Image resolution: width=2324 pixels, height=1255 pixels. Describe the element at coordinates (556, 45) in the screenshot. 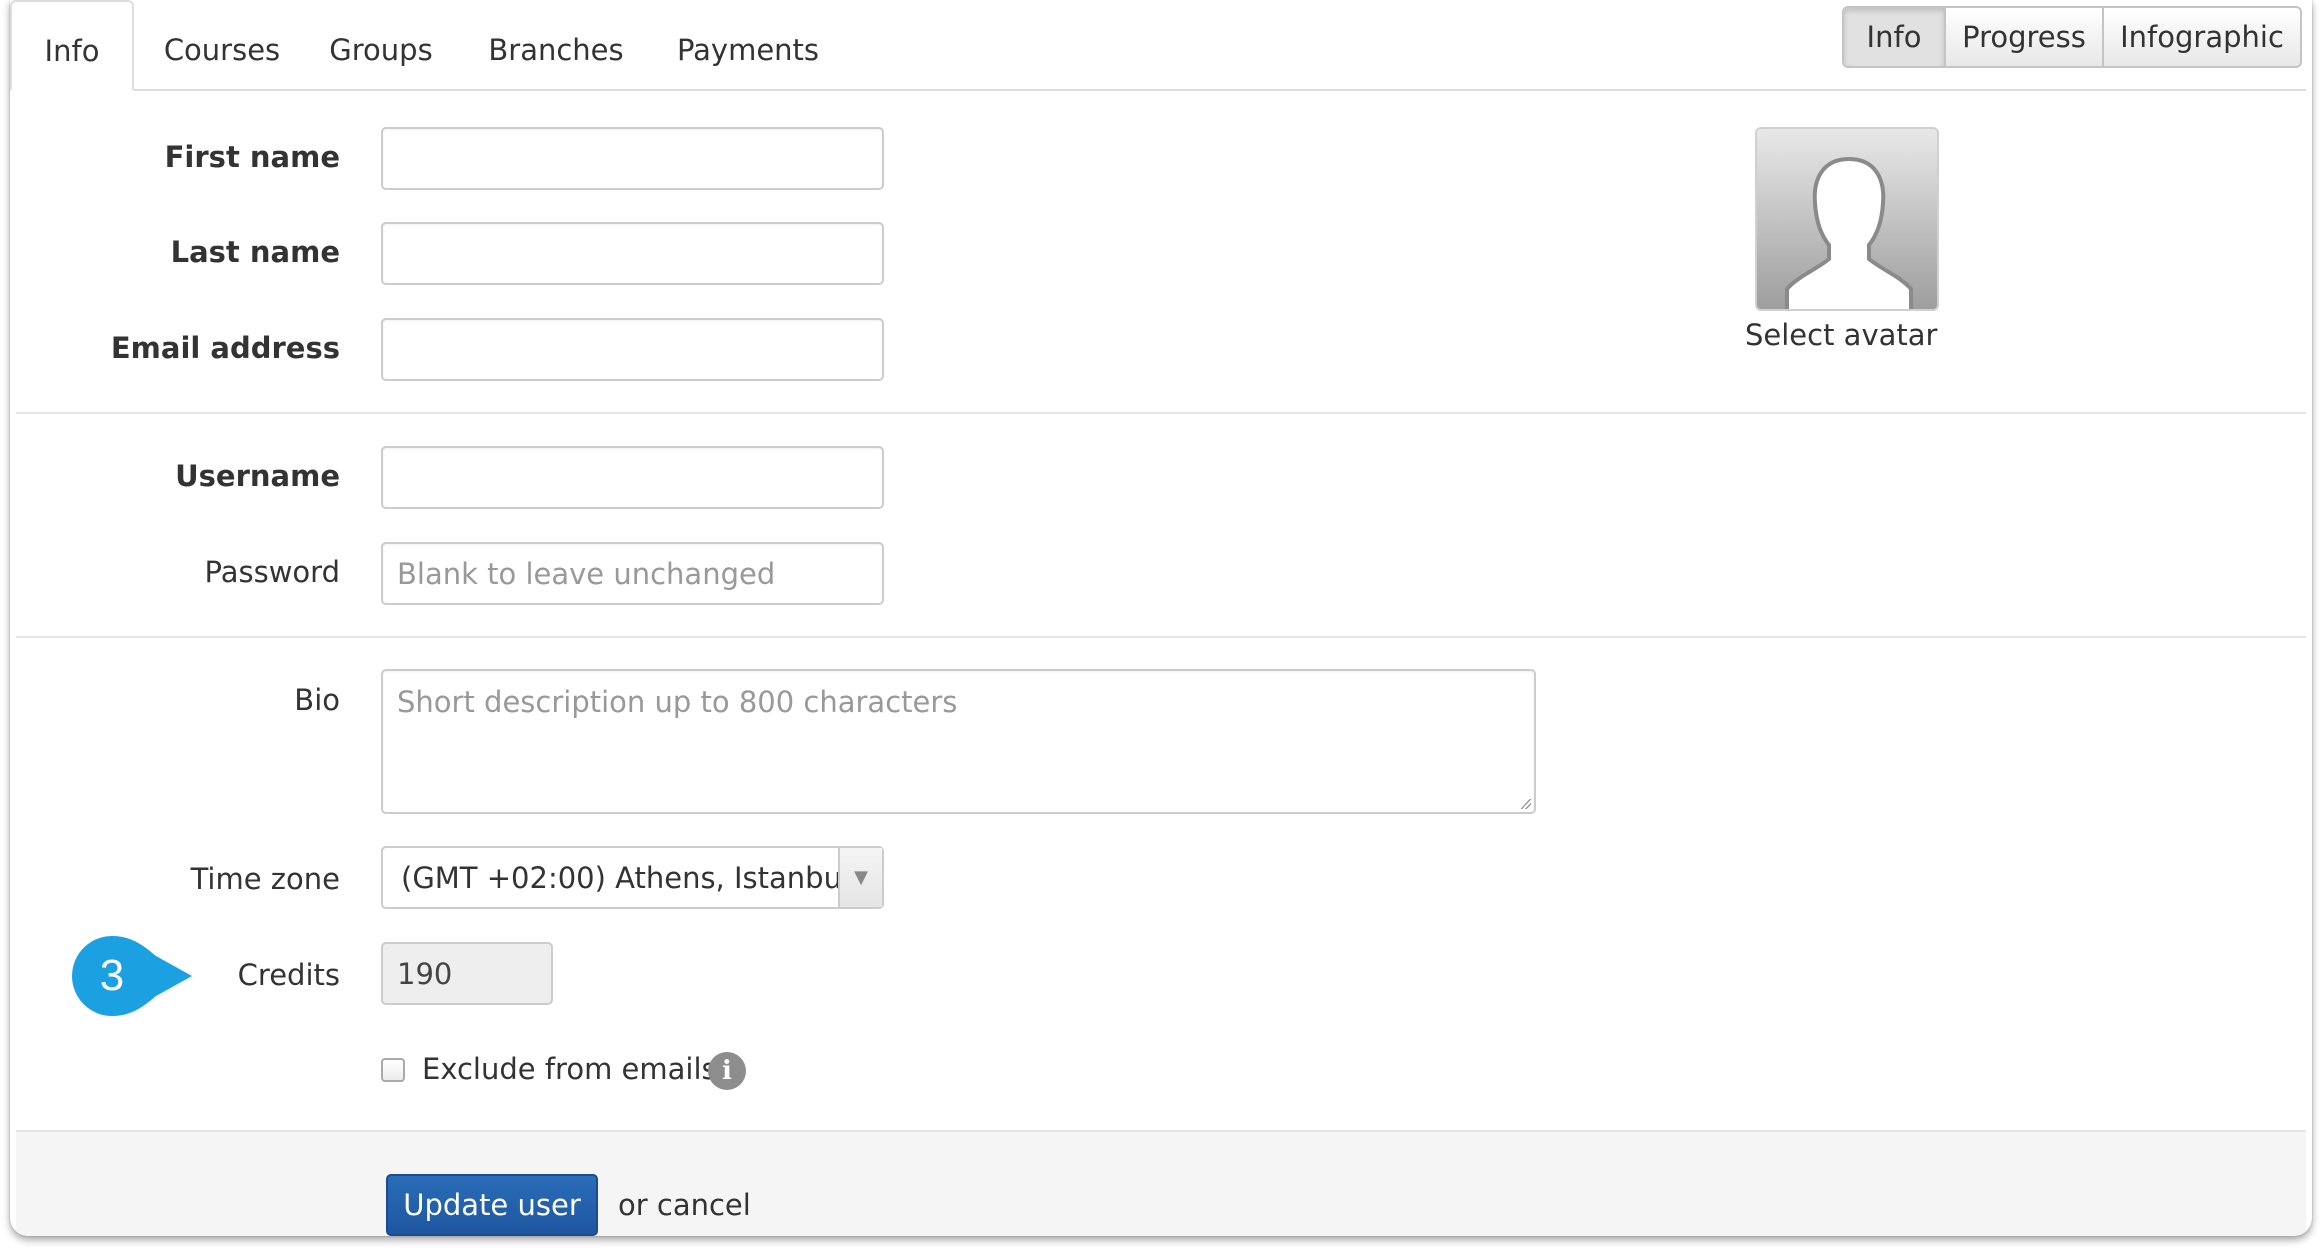

I see `tab-branches: Branches` at that location.